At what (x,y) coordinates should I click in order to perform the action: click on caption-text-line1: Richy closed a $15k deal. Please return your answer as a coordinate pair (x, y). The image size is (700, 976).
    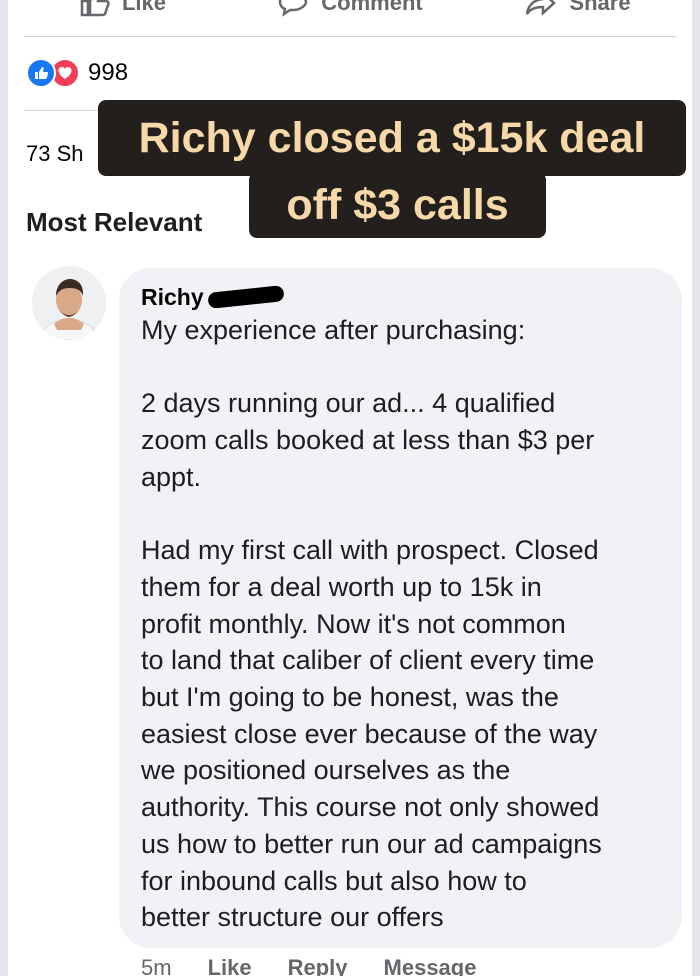
    Looking at the image, I should click on (392, 137).